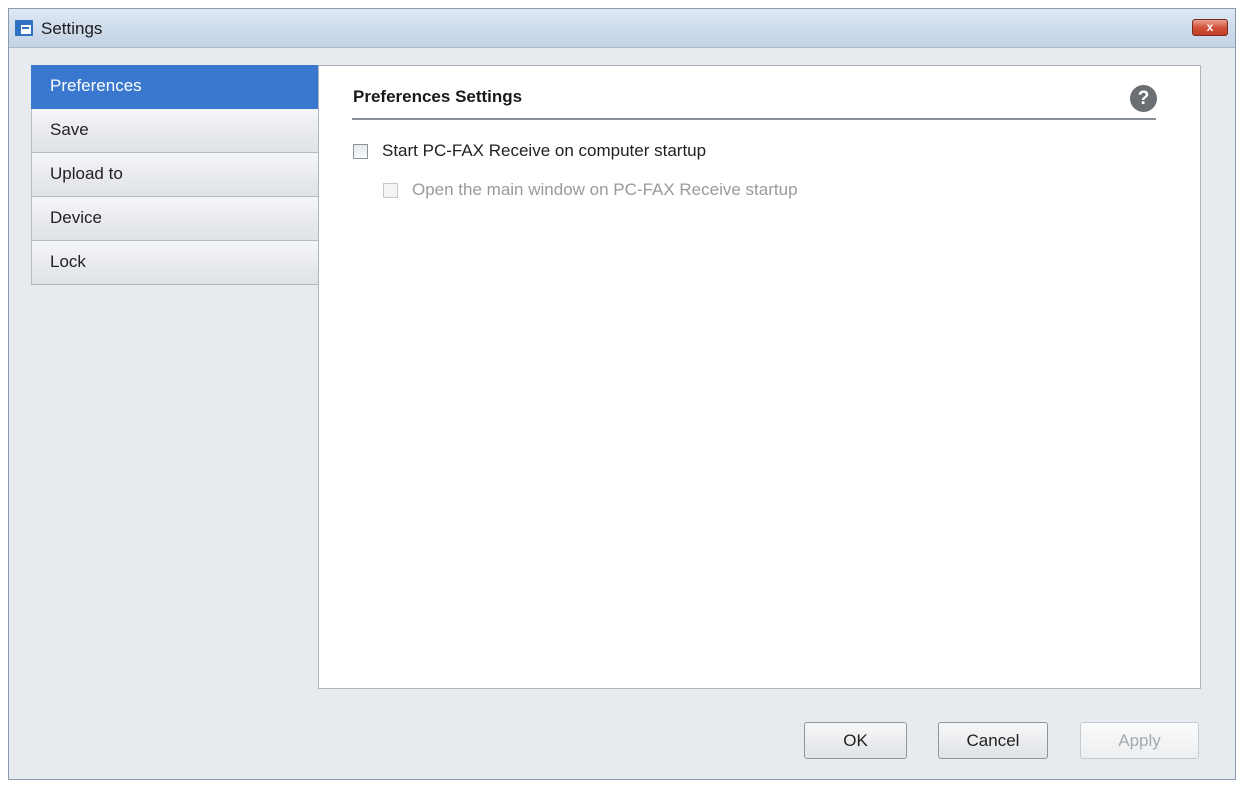 This screenshot has width=1243, height=787. Describe the element at coordinates (69, 129) in the screenshot. I see `sidebar-item-label: Save` at that location.